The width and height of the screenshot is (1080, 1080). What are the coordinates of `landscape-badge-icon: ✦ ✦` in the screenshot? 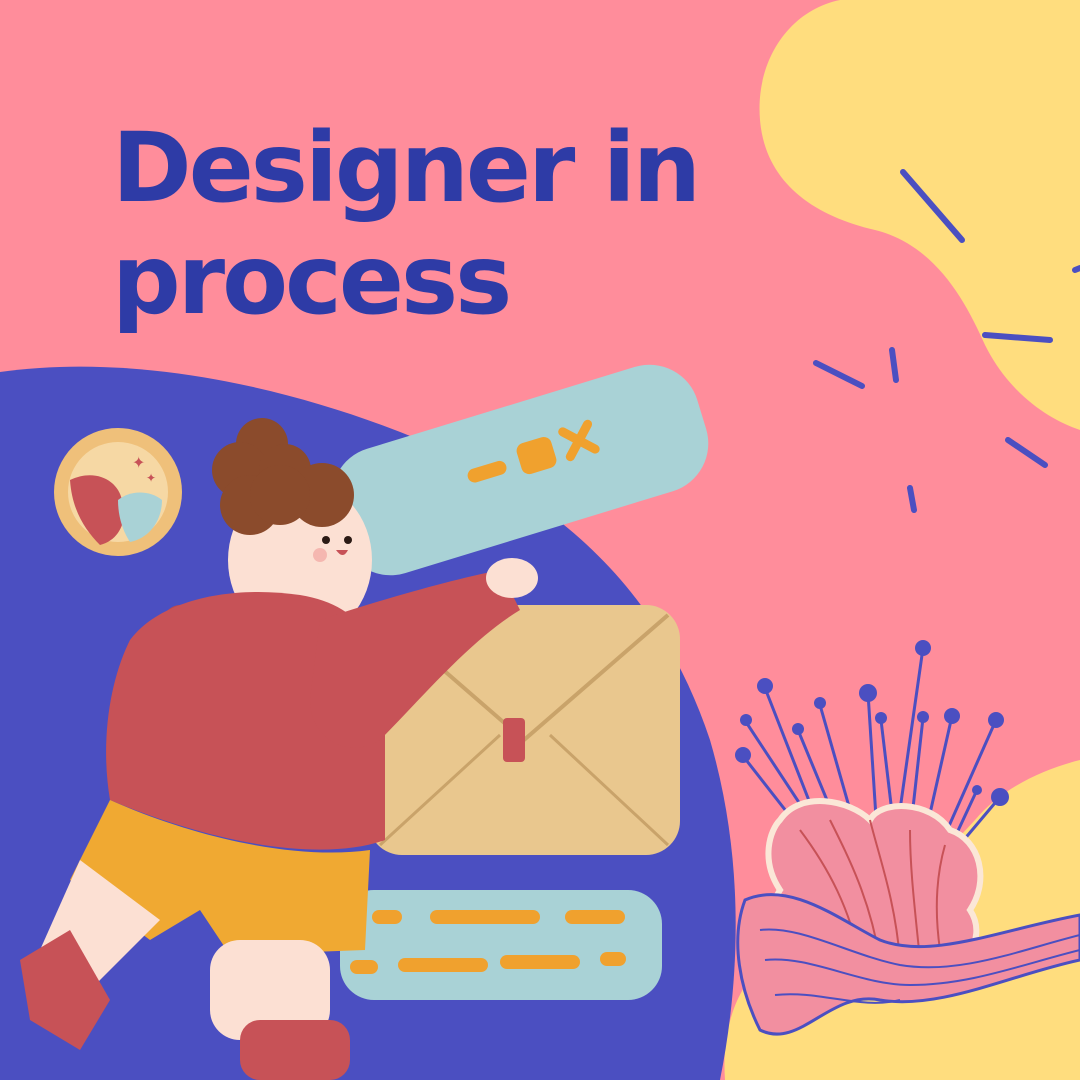 It's located at (118, 492).